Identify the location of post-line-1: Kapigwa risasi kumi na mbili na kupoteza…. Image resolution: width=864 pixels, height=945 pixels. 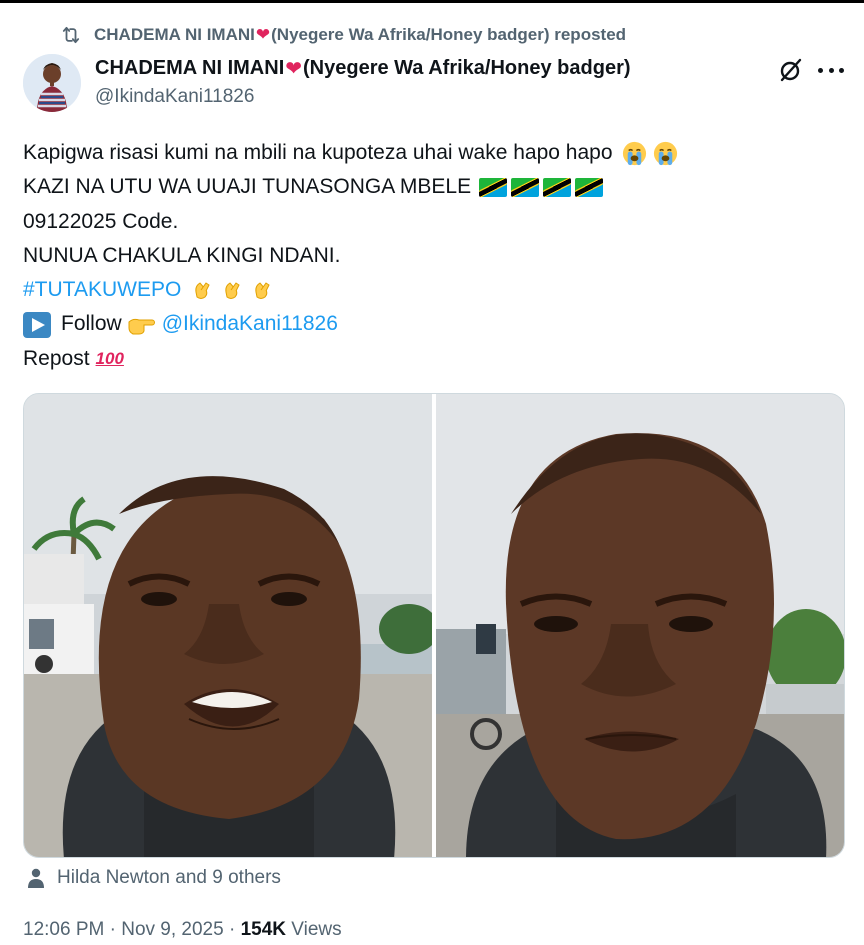
(433, 153).